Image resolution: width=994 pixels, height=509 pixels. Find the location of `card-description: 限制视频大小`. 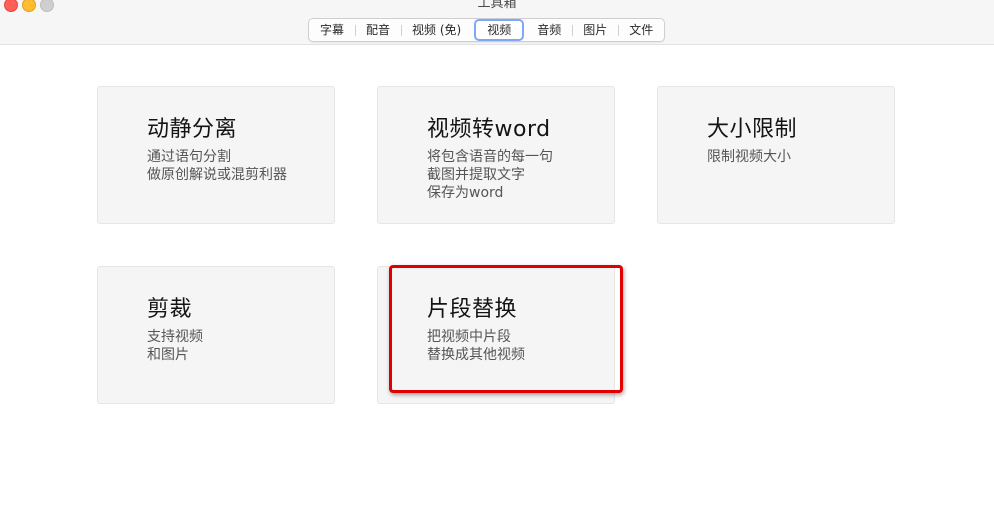

card-description: 限制视频大小 is located at coordinates (749, 157).